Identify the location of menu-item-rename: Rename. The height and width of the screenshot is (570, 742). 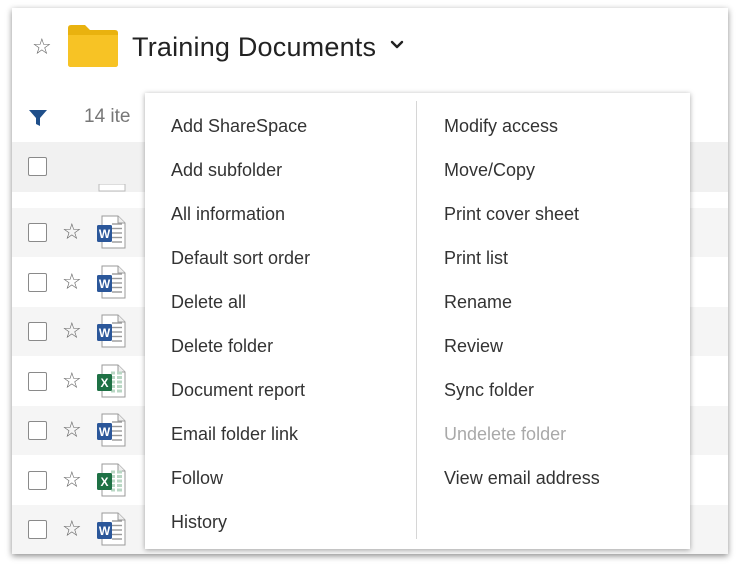
(522, 305).